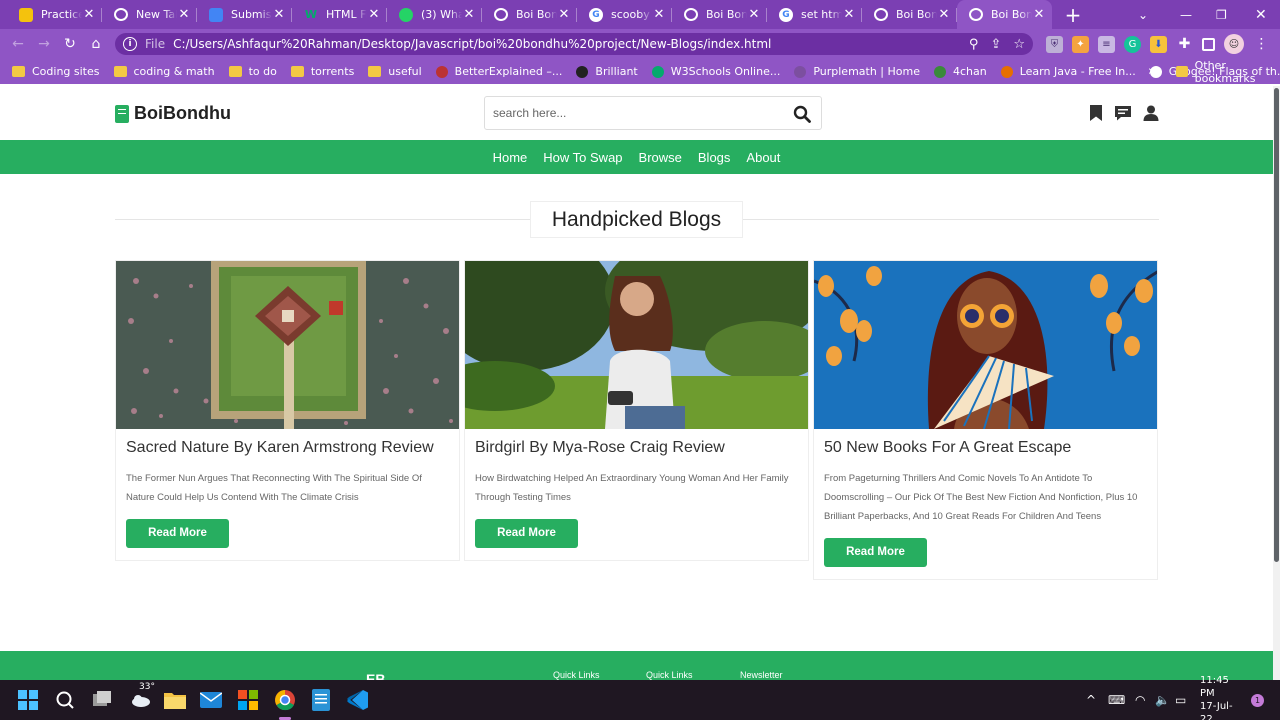 This screenshot has height=720, width=1280. I want to click on bookmark-item: useful, so click(395, 71).